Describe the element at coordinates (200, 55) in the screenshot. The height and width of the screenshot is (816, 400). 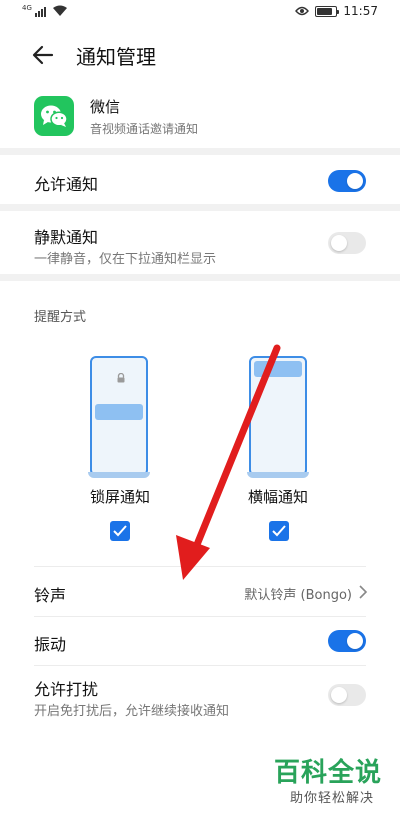
I see `header: 通知管理` at that location.